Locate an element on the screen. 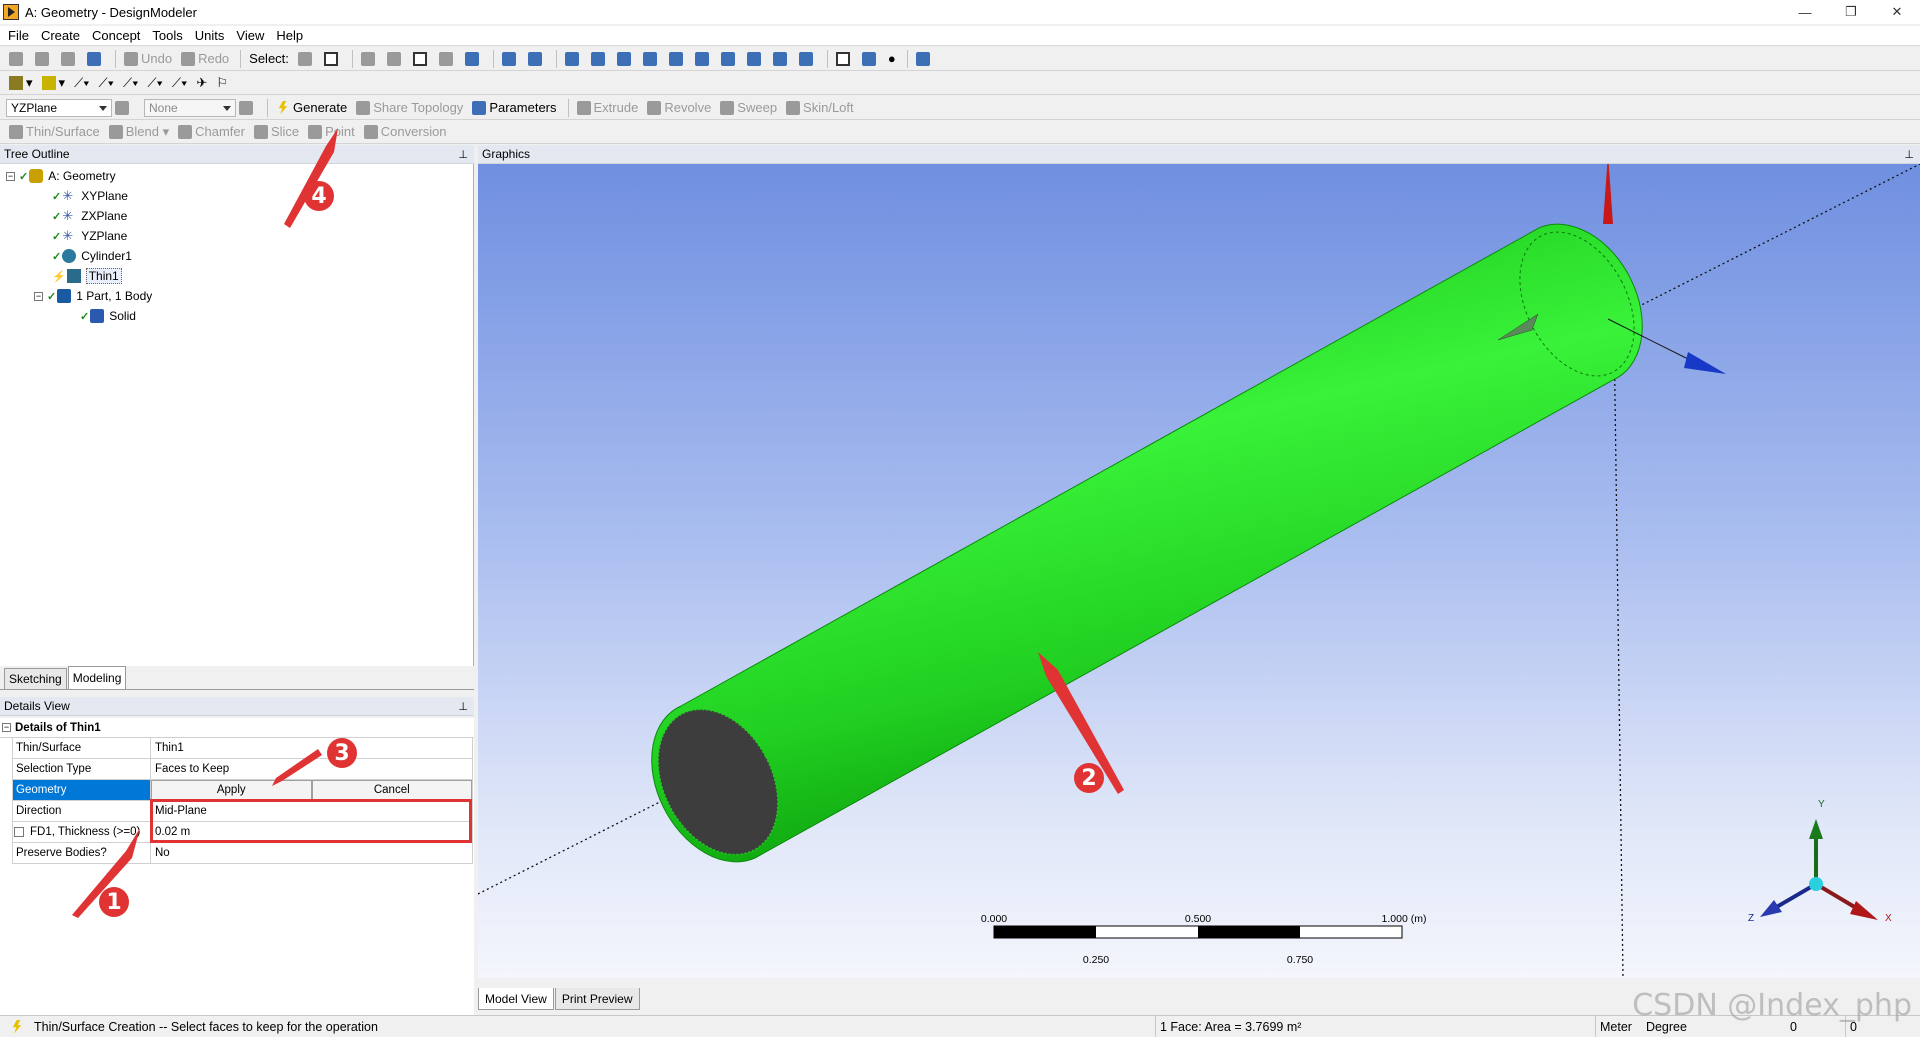 This screenshot has height=1037, width=1920. lightning-icon is located at coordinates (17, 1026).